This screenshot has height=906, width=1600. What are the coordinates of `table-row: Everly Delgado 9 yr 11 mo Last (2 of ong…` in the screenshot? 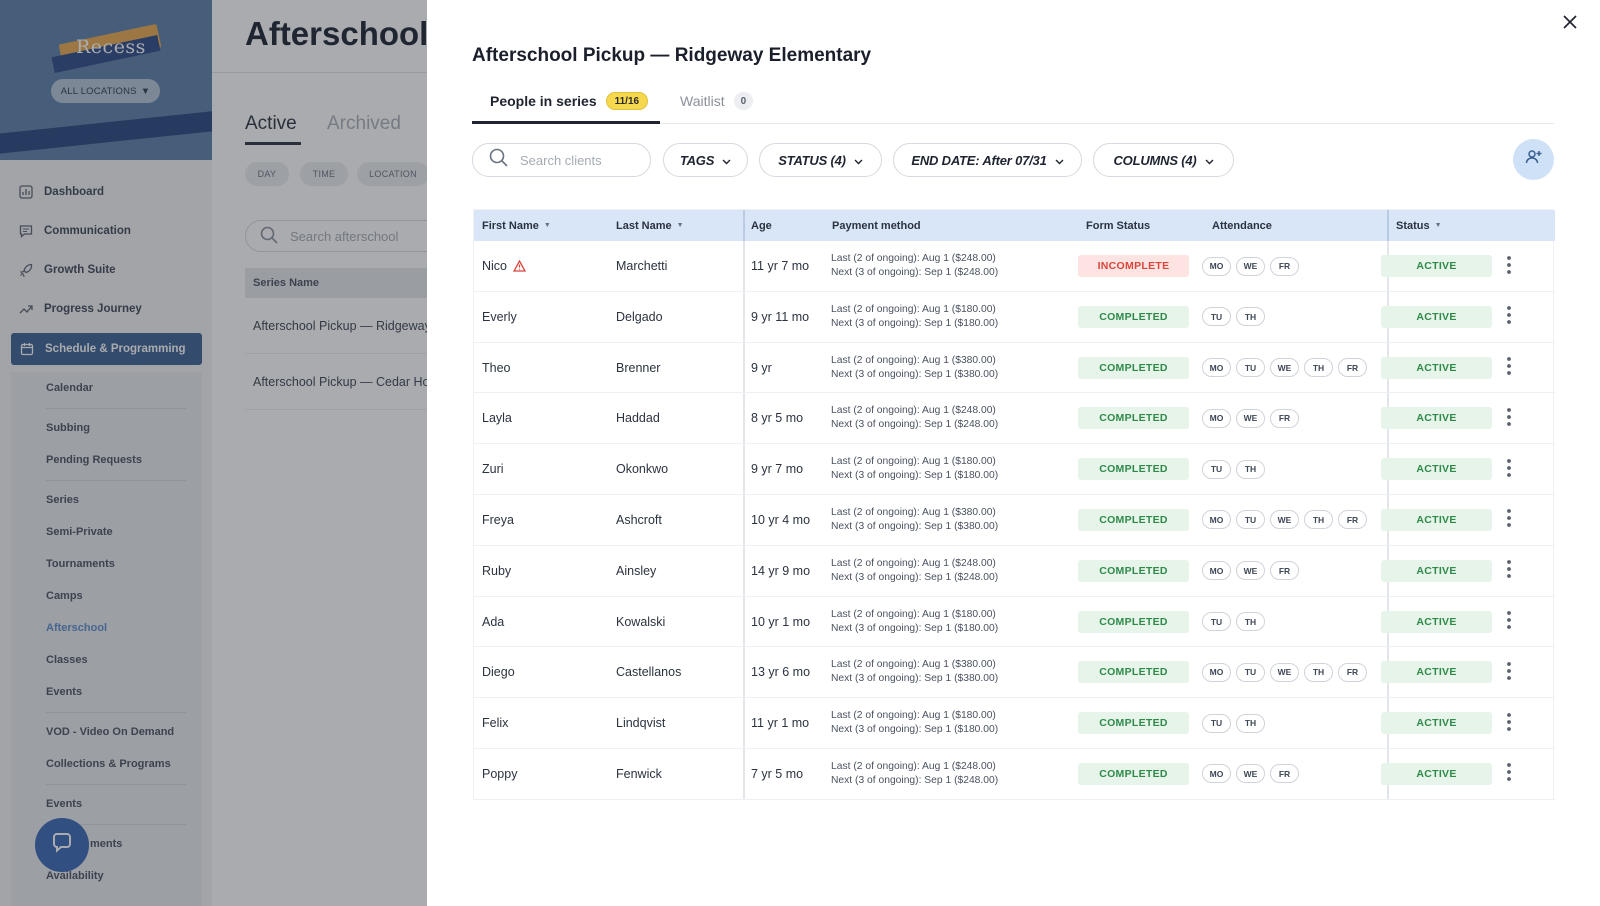 It's located at (1014, 317).